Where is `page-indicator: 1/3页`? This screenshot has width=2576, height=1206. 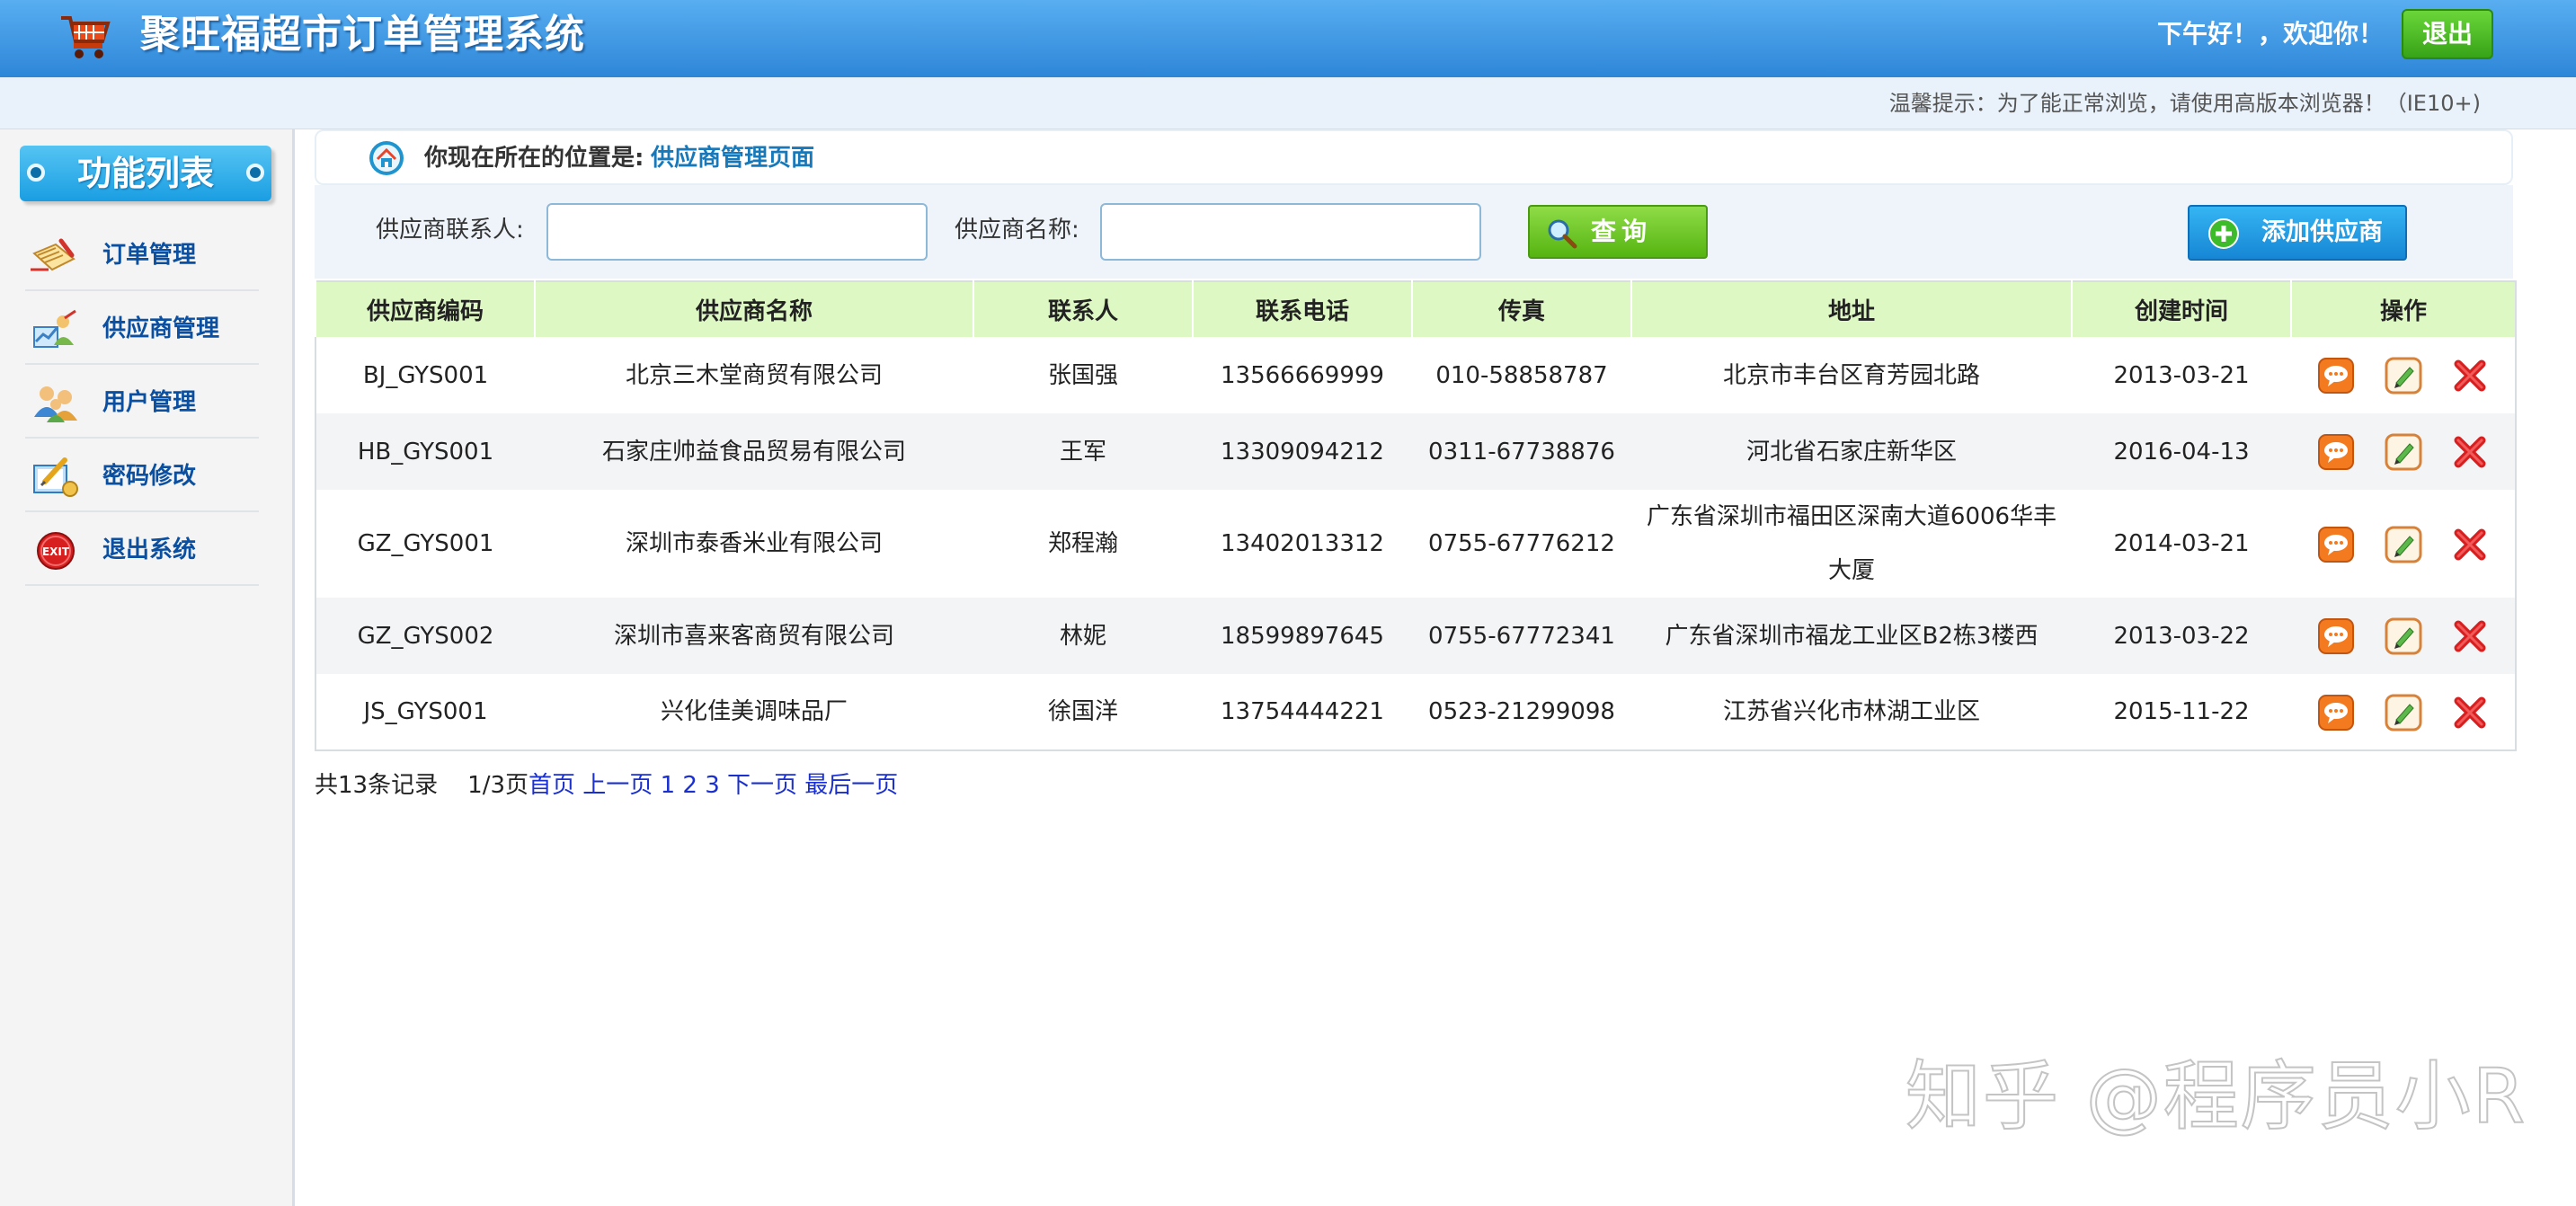 page-indicator: 1/3页 is located at coordinates (498, 785).